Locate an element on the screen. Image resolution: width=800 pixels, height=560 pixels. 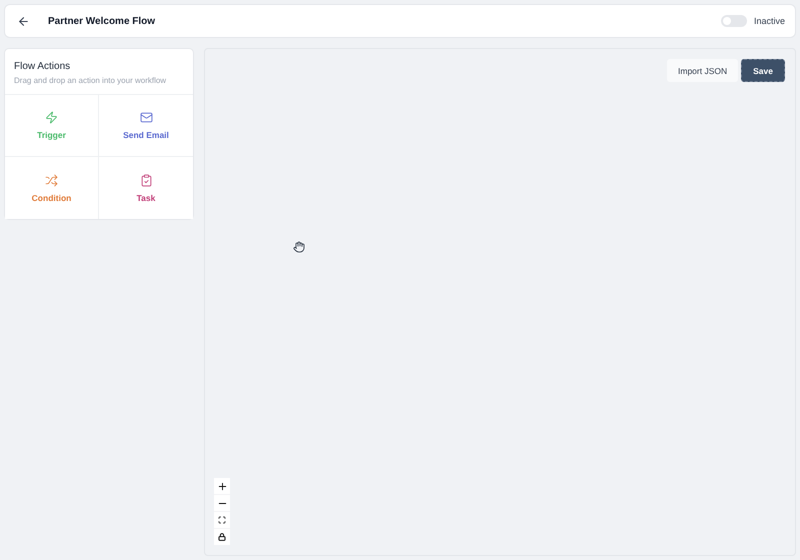
action-tile: Trigger is located at coordinates (52, 126).